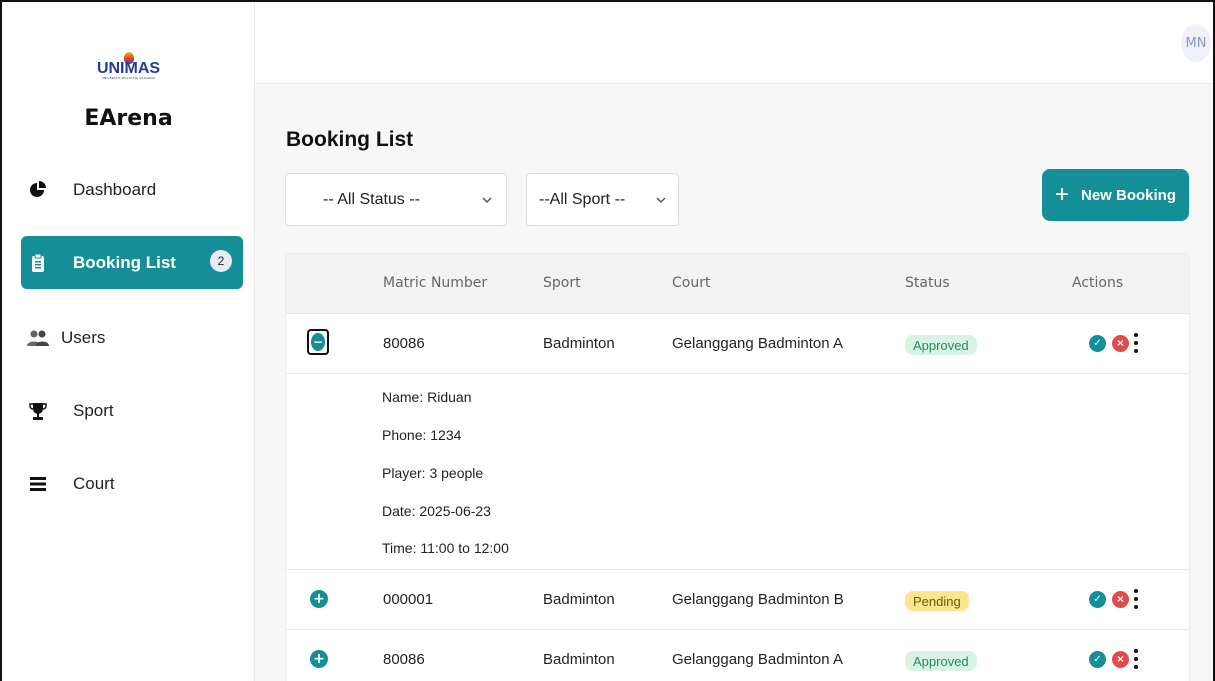  I want to click on page-title: Booking List, so click(350, 139).